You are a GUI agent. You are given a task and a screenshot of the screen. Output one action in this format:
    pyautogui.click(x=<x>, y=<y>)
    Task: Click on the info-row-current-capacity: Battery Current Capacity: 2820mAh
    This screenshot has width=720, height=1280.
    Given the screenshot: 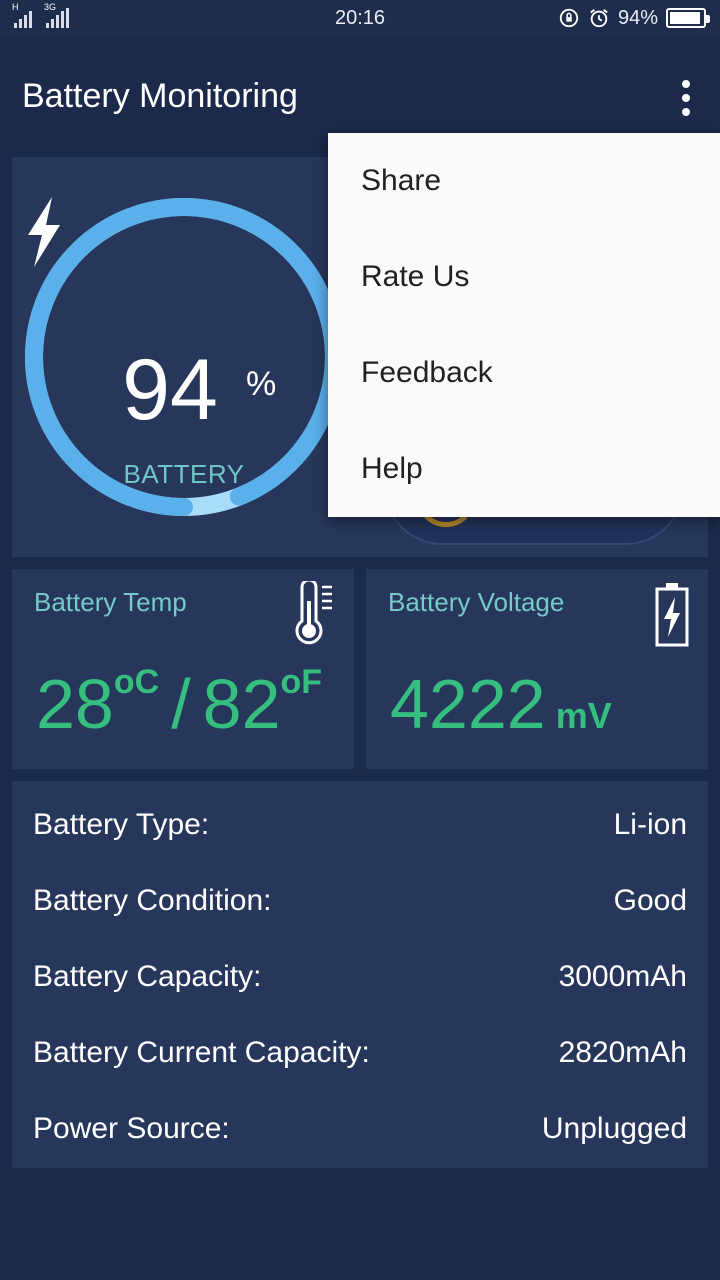 What is the action you would take?
    pyautogui.click(x=360, y=1053)
    